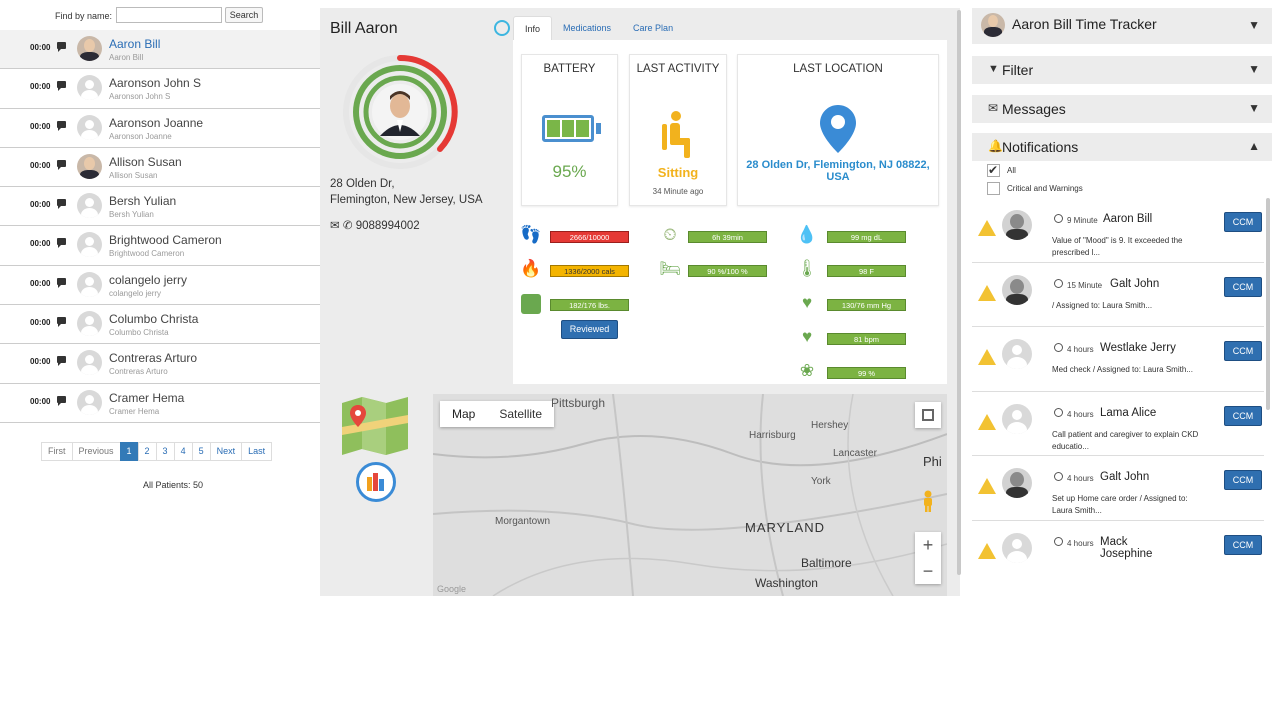 The width and height of the screenshot is (1280, 720). What do you see at coordinates (375, 426) in the screenshot?
I see `map-icon` at bounding box center [375, 426].